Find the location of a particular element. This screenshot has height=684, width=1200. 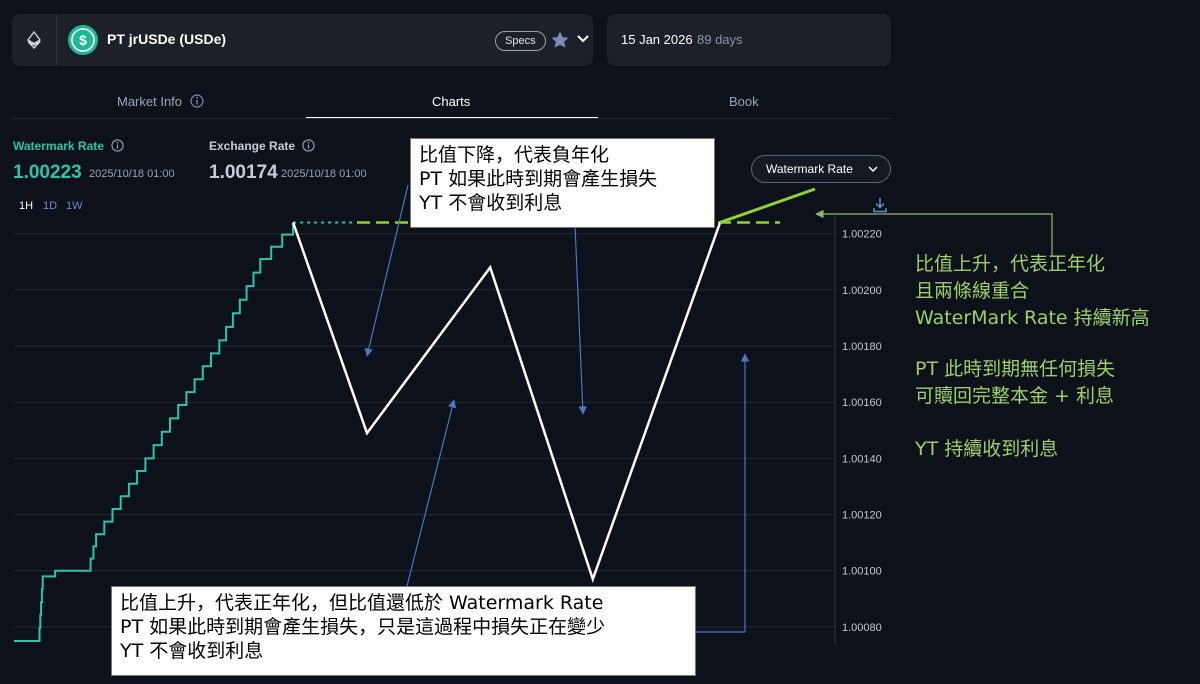

annotation-line: PT 如果此時到期會產生損失 is located at coordinates (538, 179).